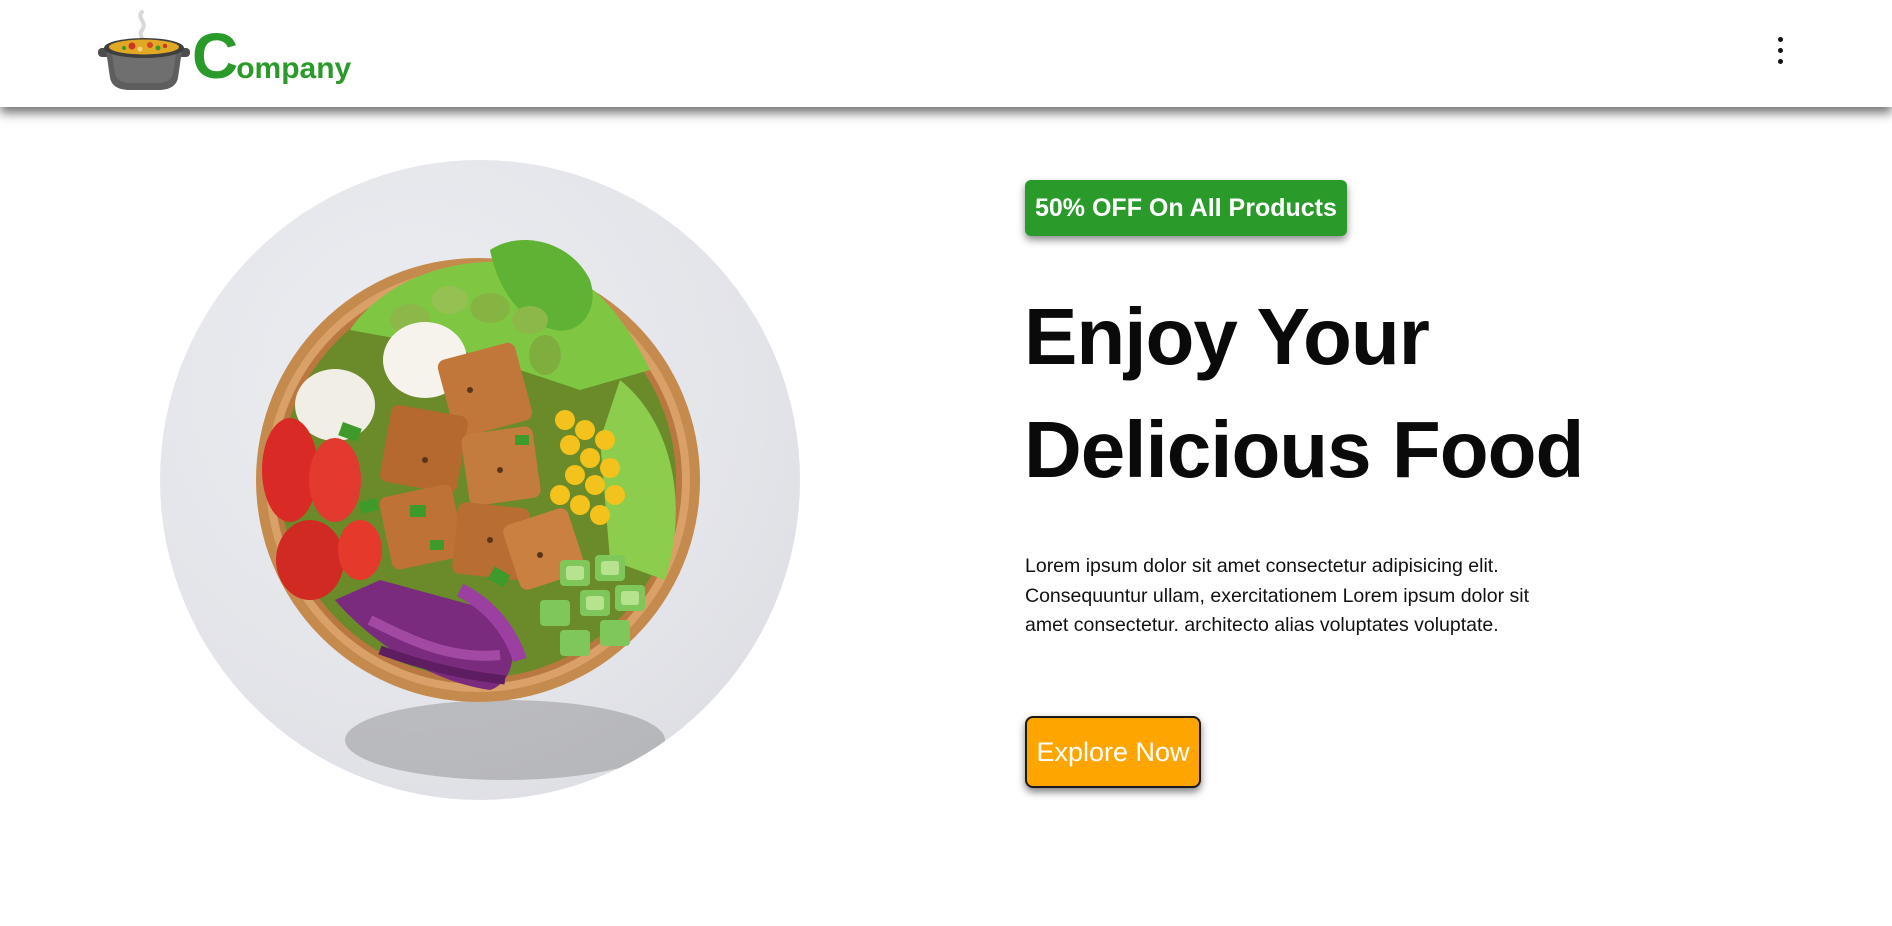 The height and width of the screenshot is (926, 1892). I want to click on explore-now-button: Explore Now, so click(1113, 752).